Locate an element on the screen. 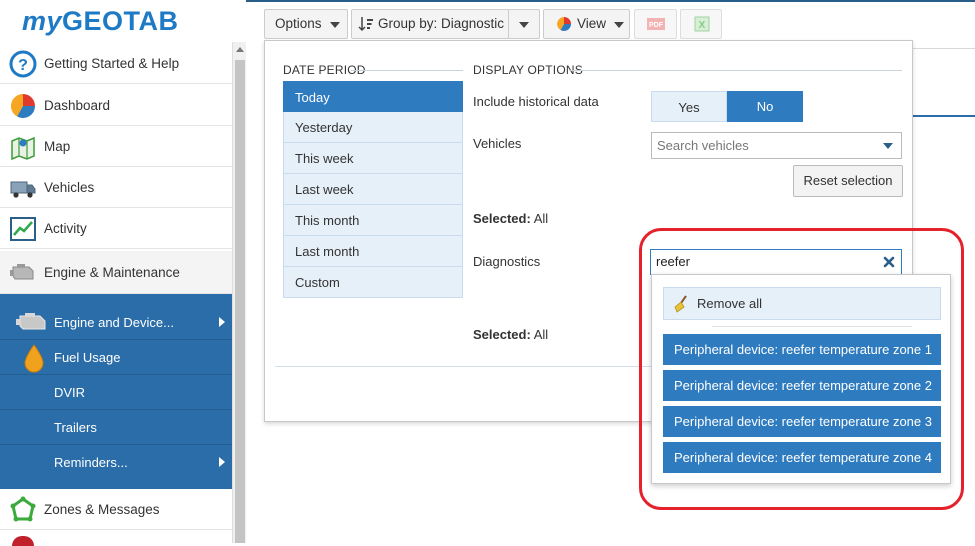 This screenshot has width=975, height=546. scroll-thumb is located at coordinates (240, 301).